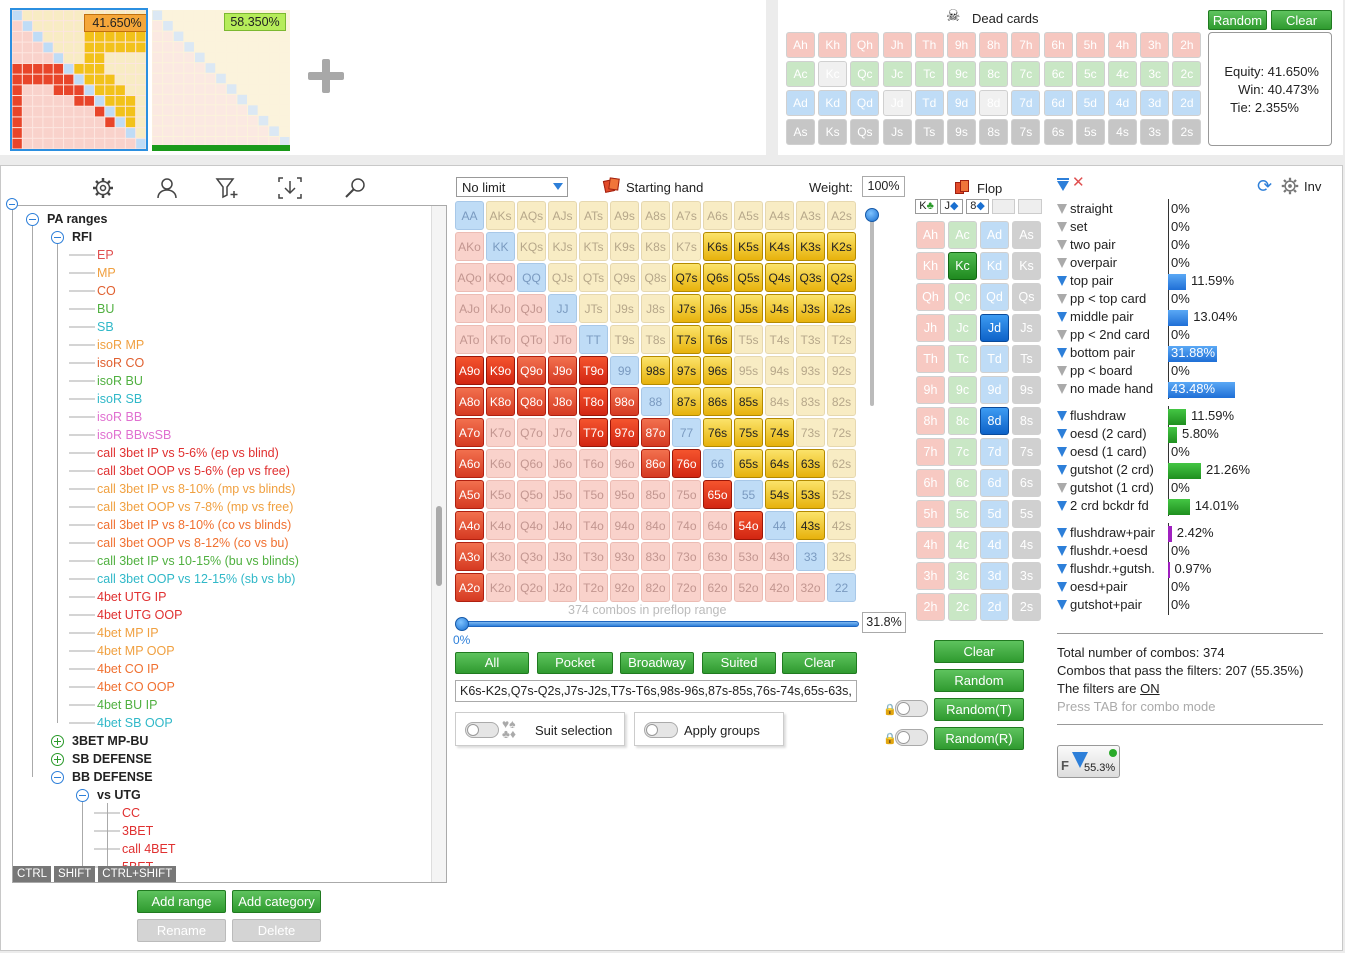 The image size is (1345, 953). I want to click on hand-cell-54o: 54o, so click(748, 525).